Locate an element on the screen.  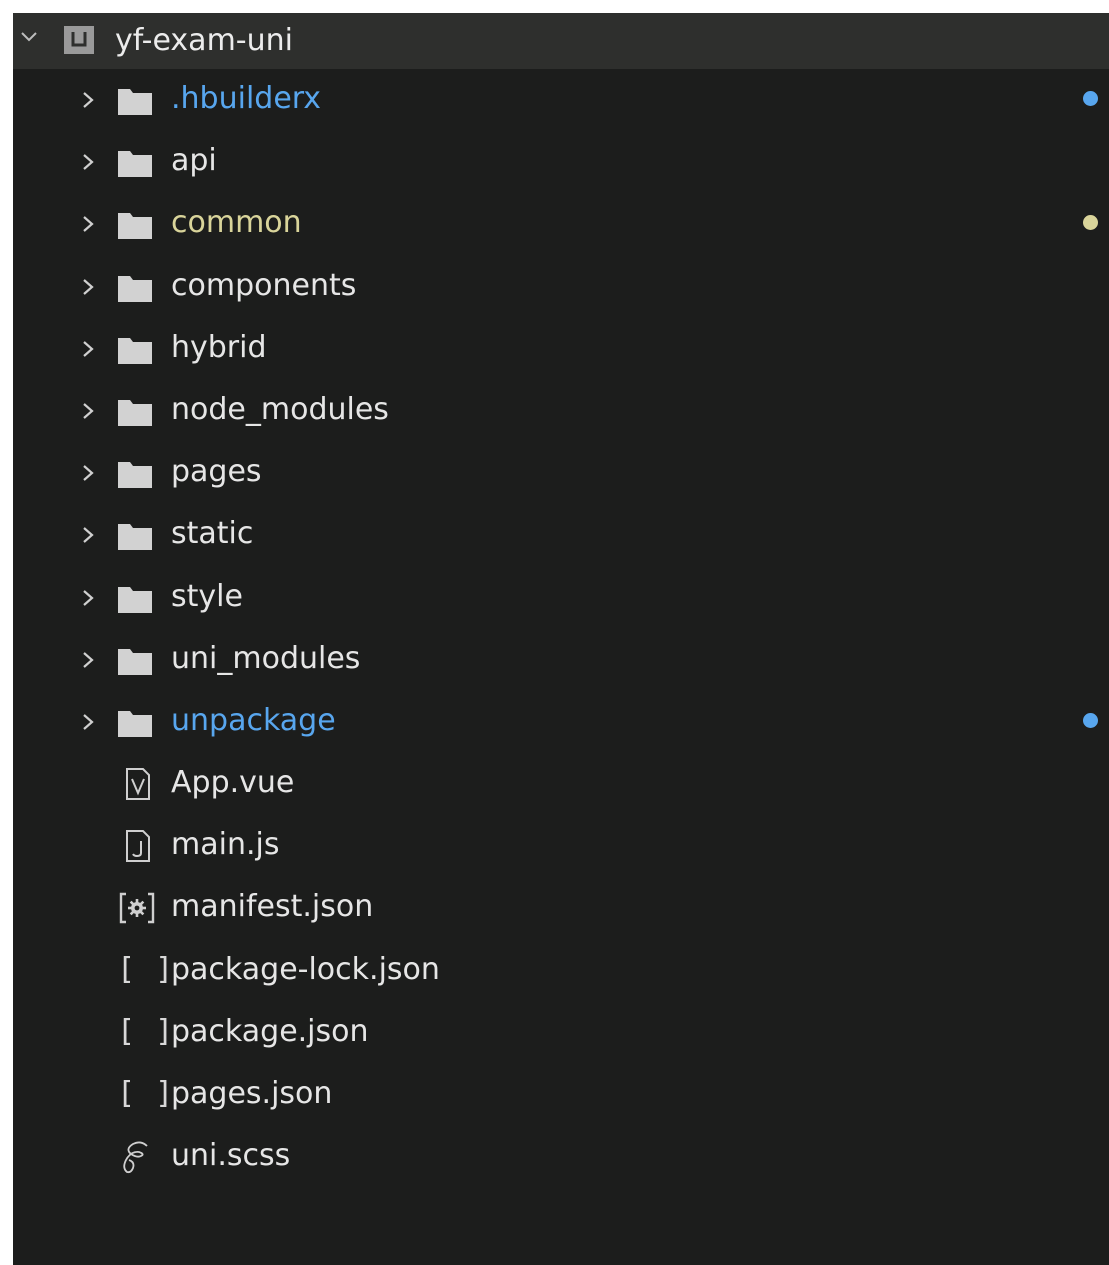
folder-label: uni_modules is located at coordinates (266, 658).